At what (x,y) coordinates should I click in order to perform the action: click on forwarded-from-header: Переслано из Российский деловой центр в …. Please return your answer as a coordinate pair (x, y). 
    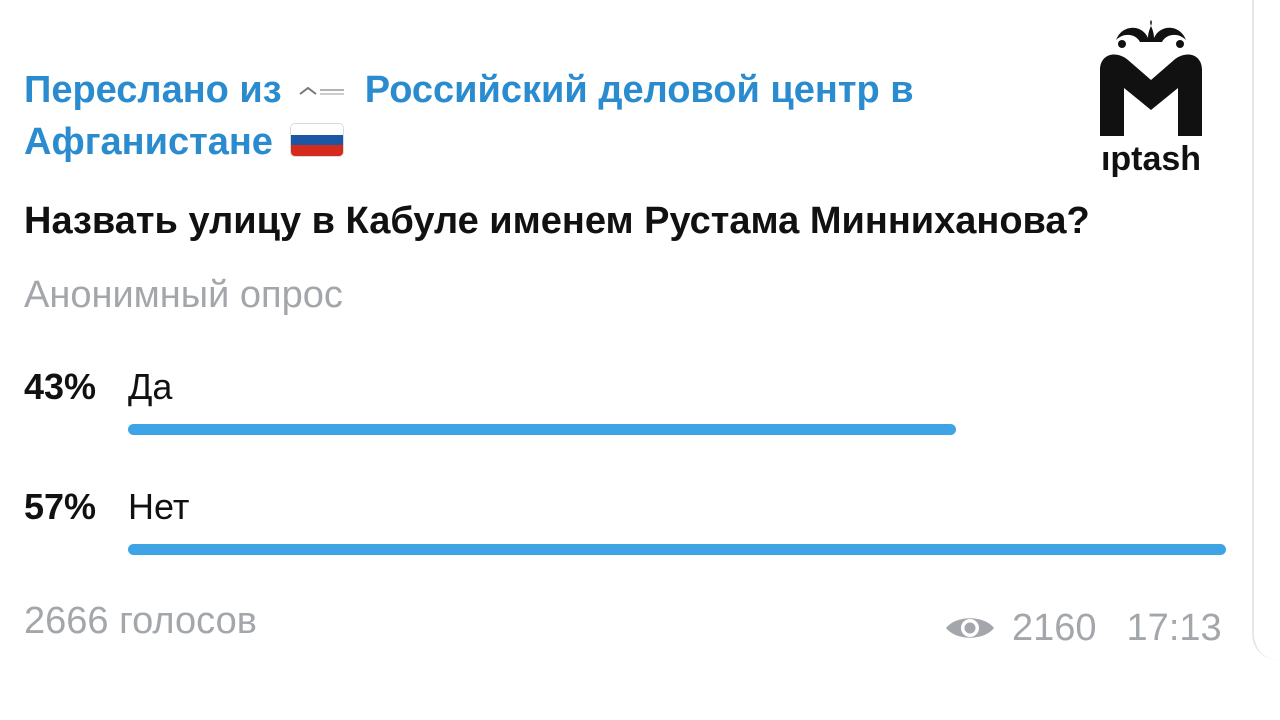
    Looking at the image, I should click on (539, 116).